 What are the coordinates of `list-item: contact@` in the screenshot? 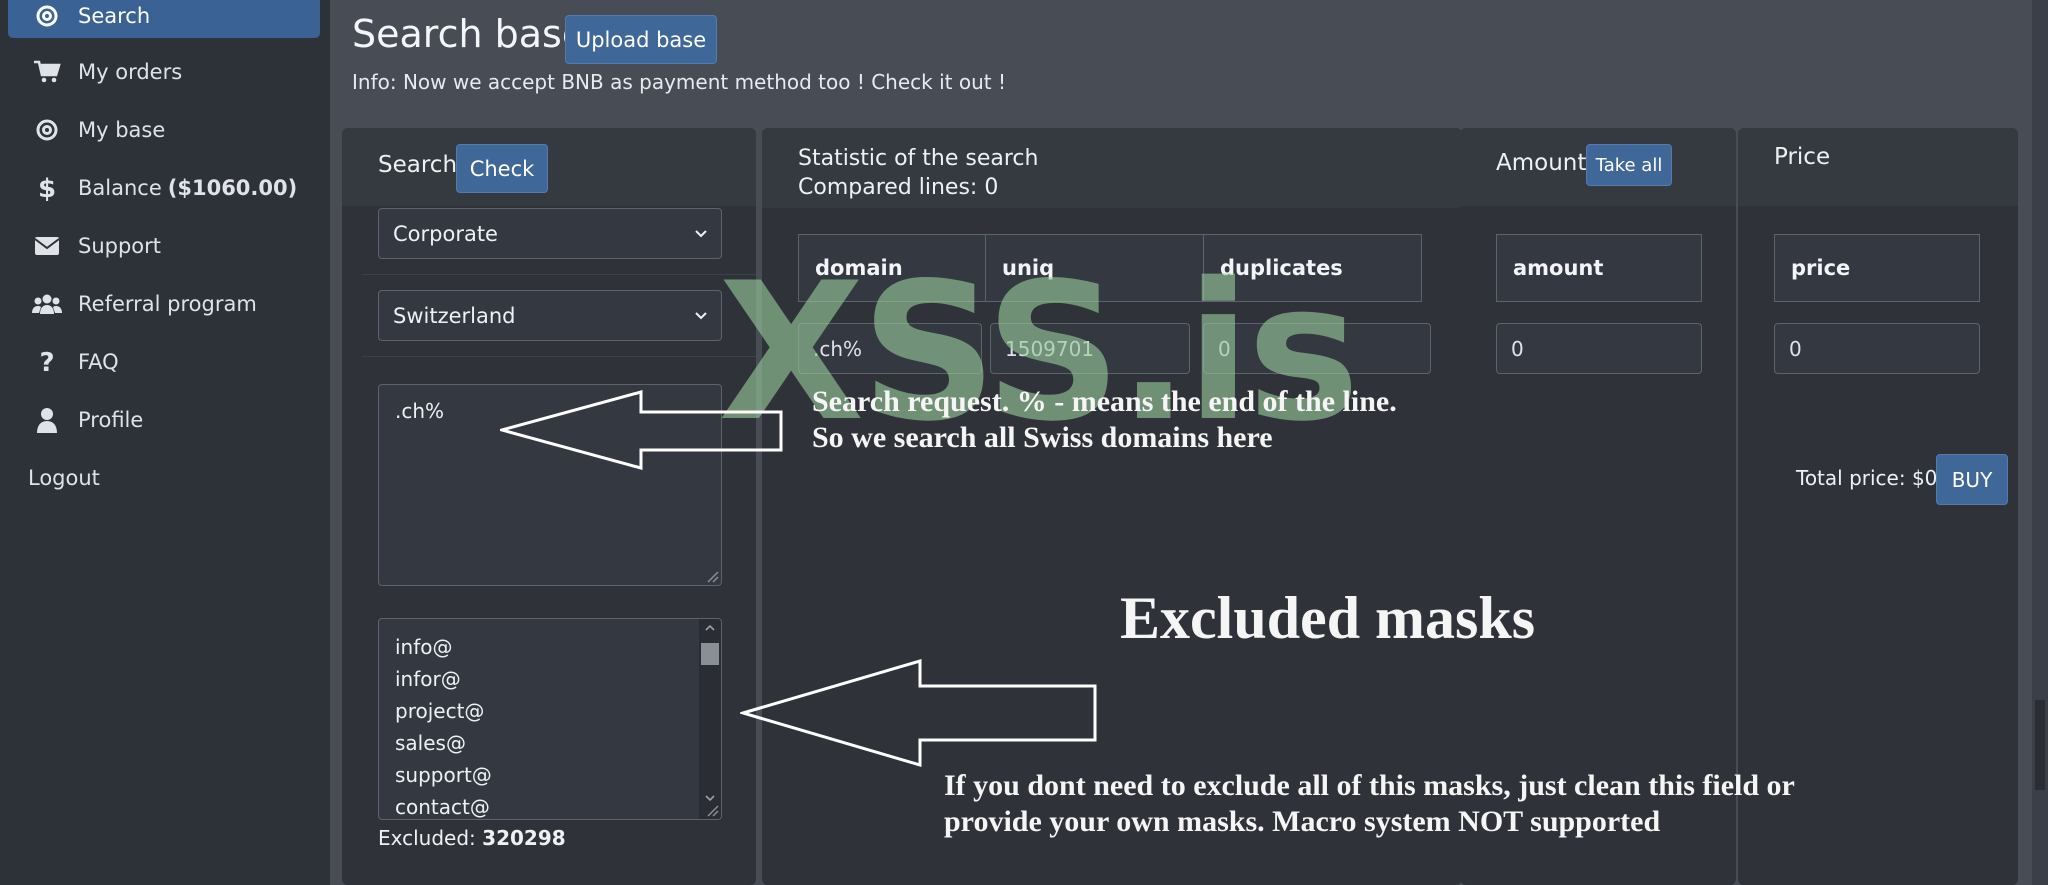 It's located at (442, 807).